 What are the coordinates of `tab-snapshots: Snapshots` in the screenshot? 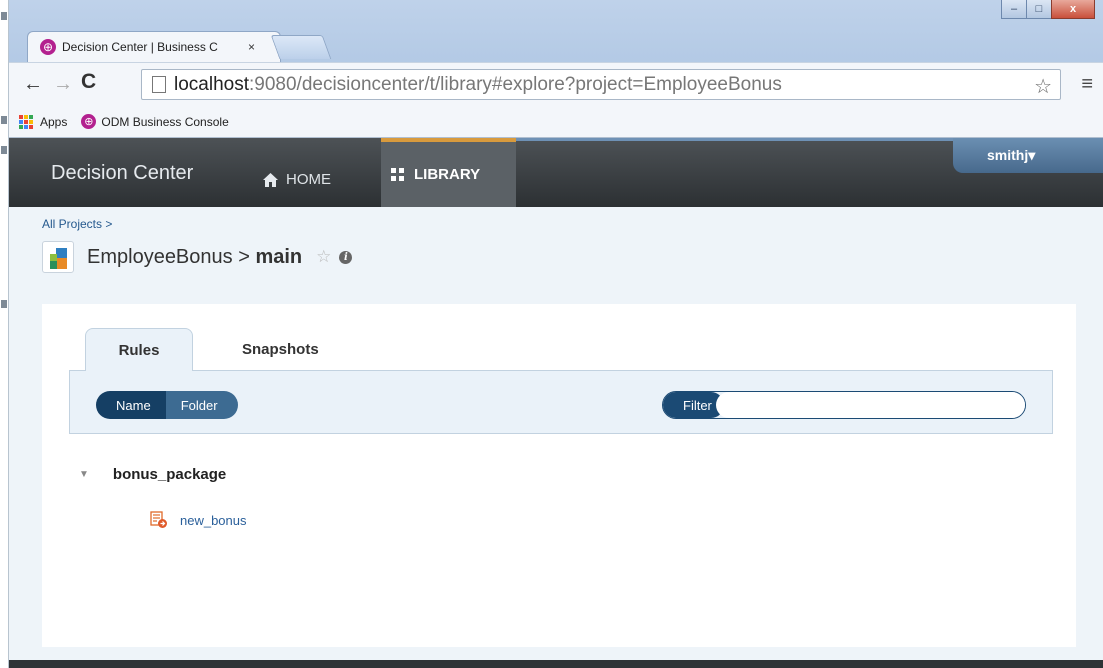 It's located at (280, 349).